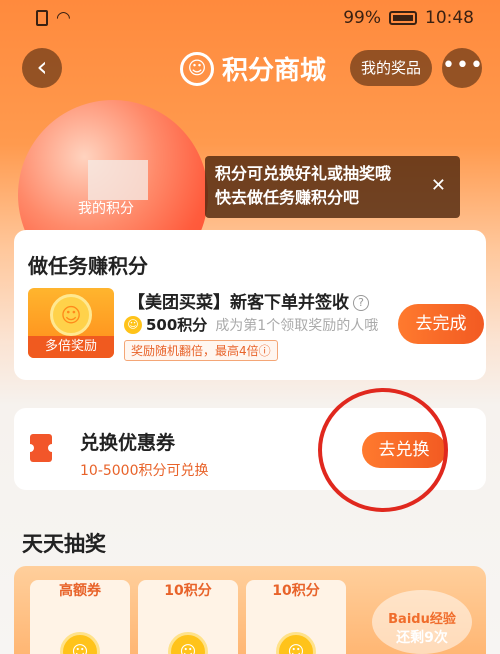  What do you see at coordinates (106, 209) in the screenshot?
I see `points-label: 我的积分` at bounding box center [106, 209].